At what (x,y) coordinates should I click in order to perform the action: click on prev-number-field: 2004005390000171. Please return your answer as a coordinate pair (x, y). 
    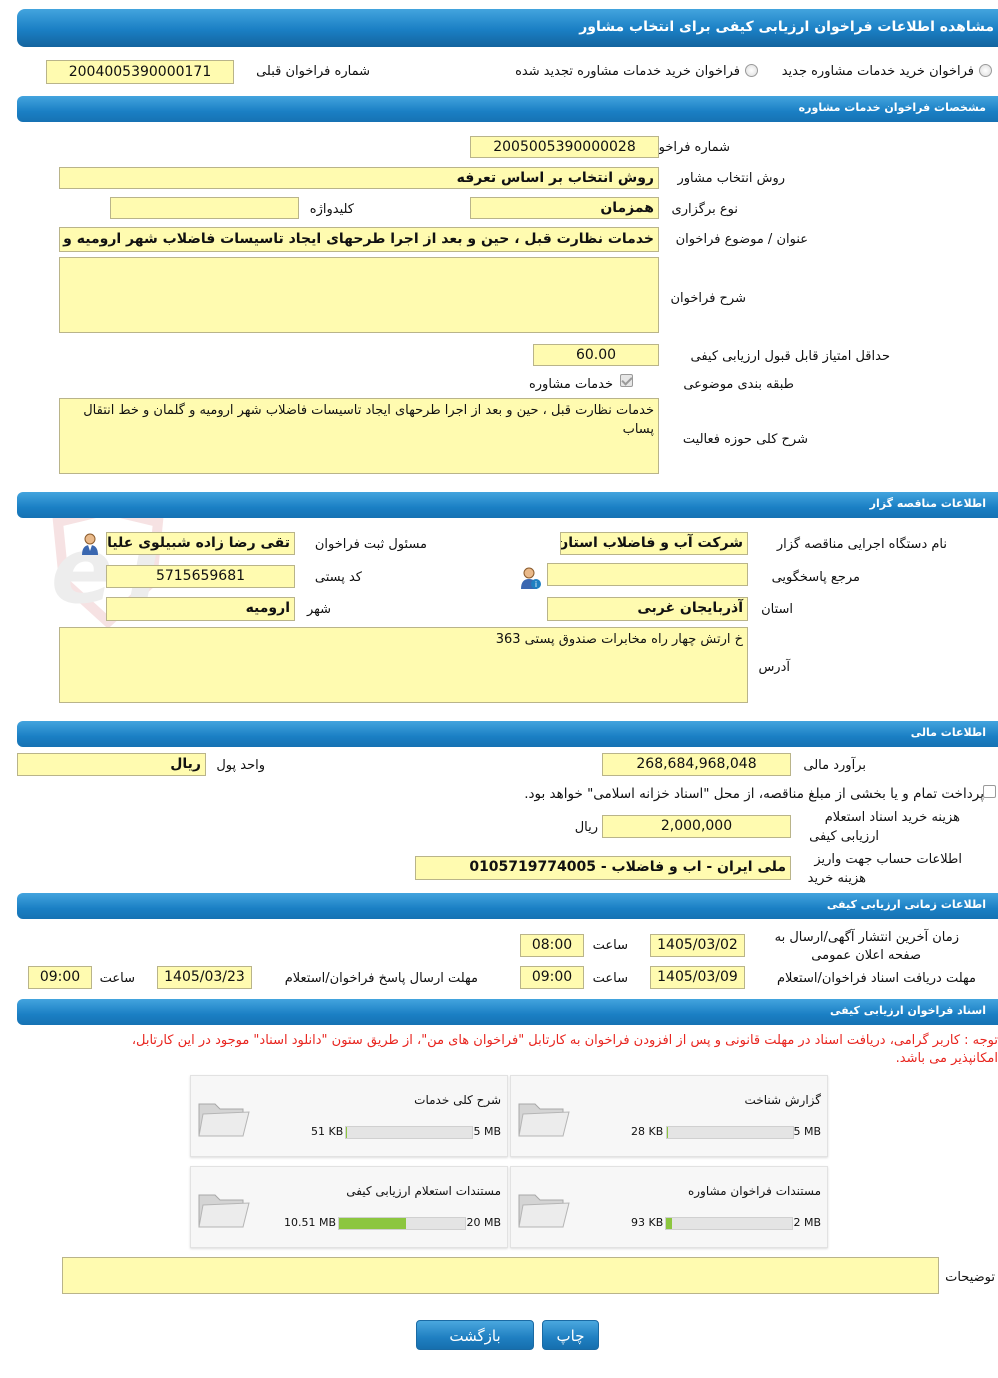
    Looking at the image, I should click on (140, 72).